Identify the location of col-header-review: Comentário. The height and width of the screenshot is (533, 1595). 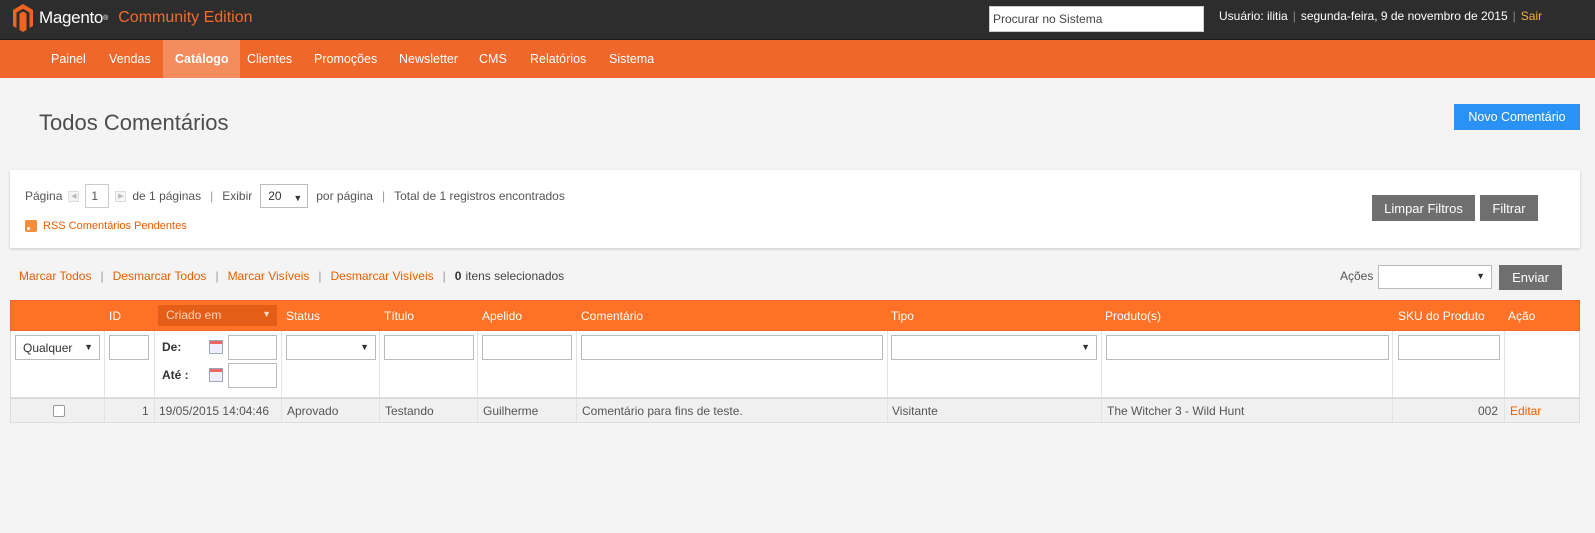
(612, 316).